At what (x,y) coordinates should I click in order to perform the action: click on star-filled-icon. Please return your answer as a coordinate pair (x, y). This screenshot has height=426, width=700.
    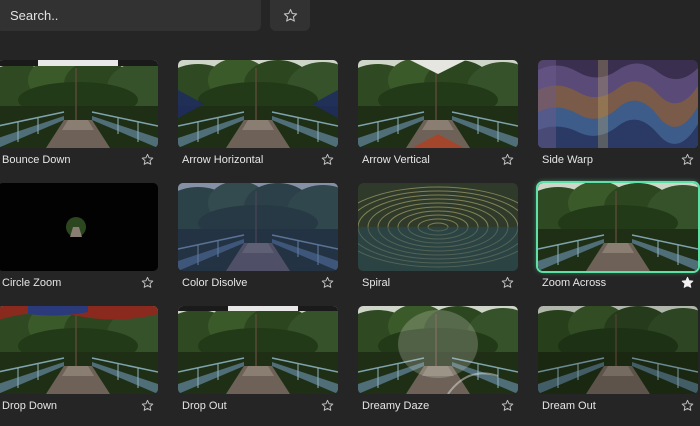
    Looking at the image, I should click on (687, 282).